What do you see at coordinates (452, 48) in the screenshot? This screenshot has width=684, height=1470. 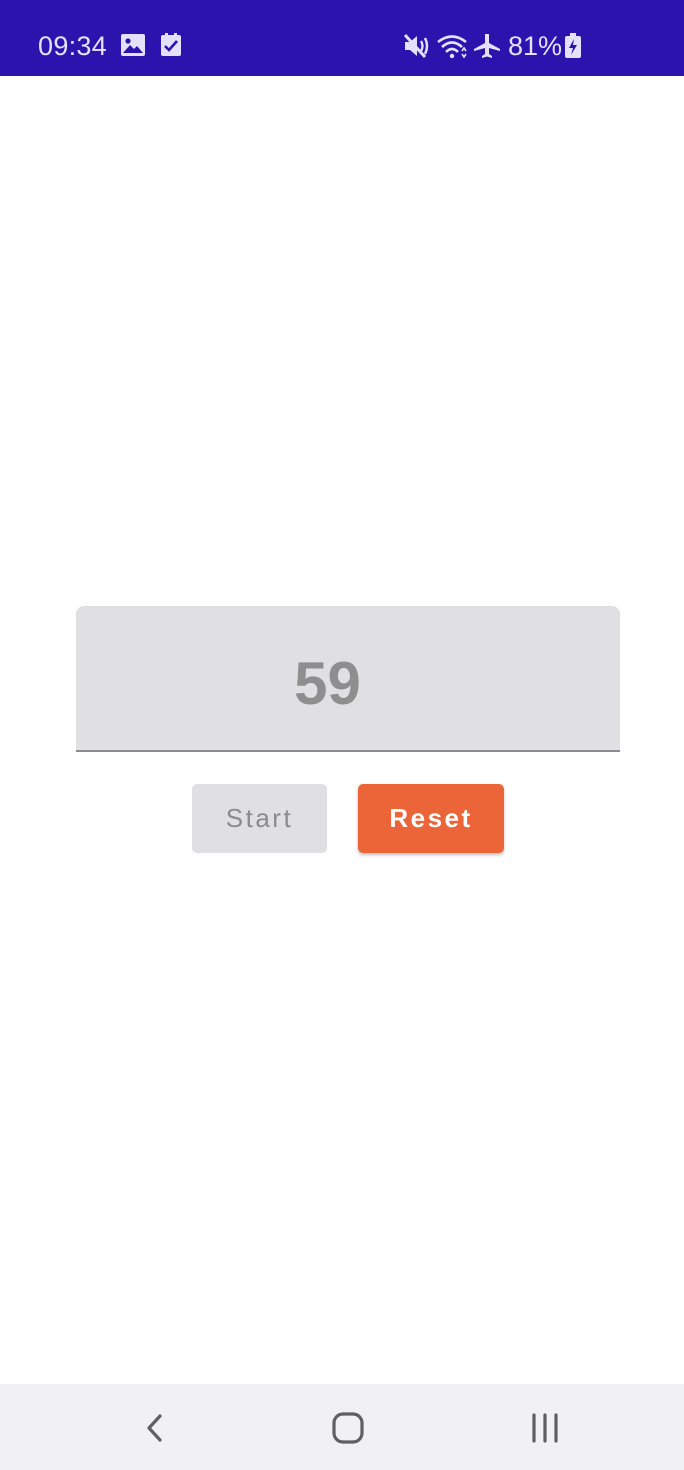 I see `wifi-icon` at bounding box center [452, 48].